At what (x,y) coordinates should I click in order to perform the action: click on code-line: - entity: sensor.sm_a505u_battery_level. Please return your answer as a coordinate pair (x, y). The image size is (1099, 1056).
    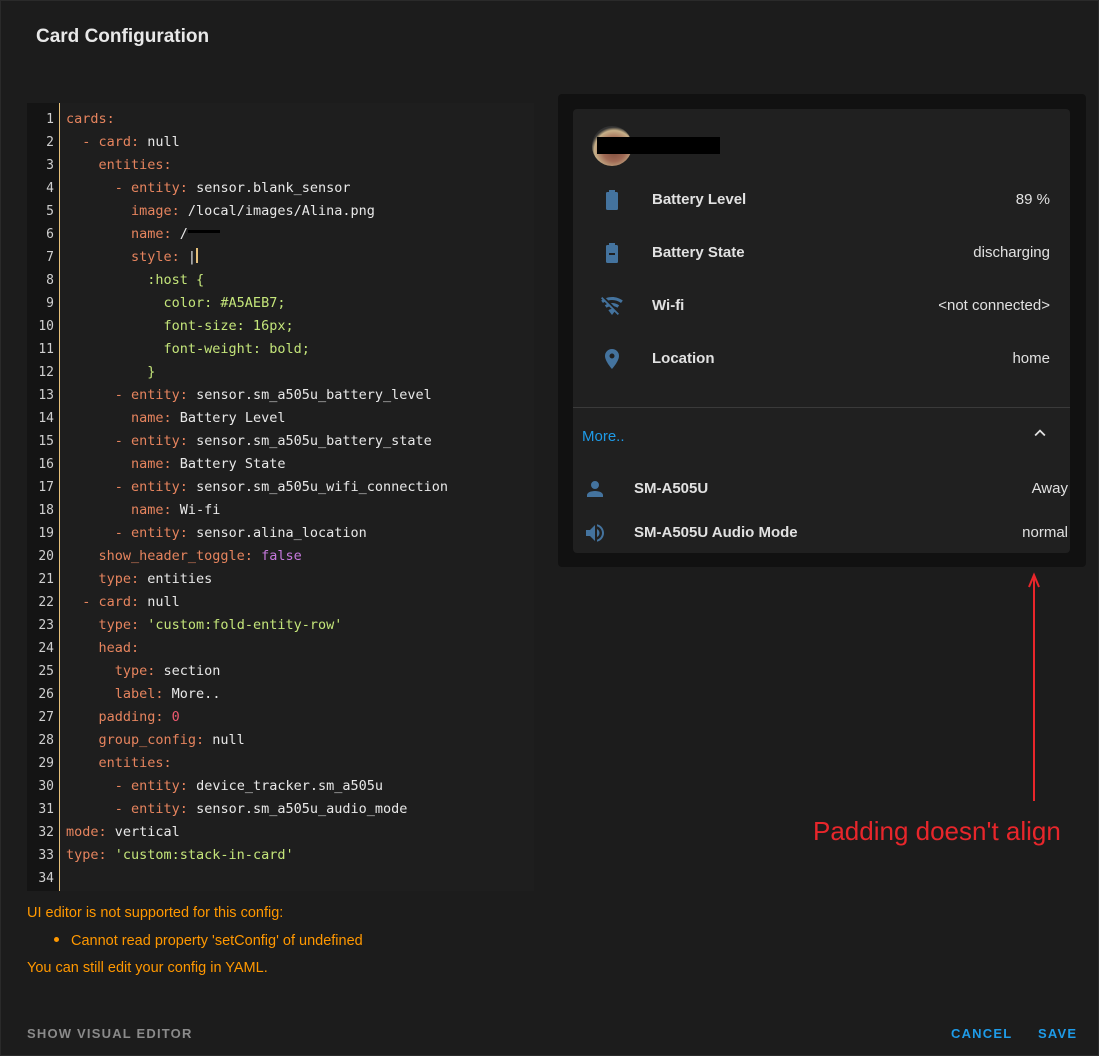
    Looking at the image, I should click on (249, 395).